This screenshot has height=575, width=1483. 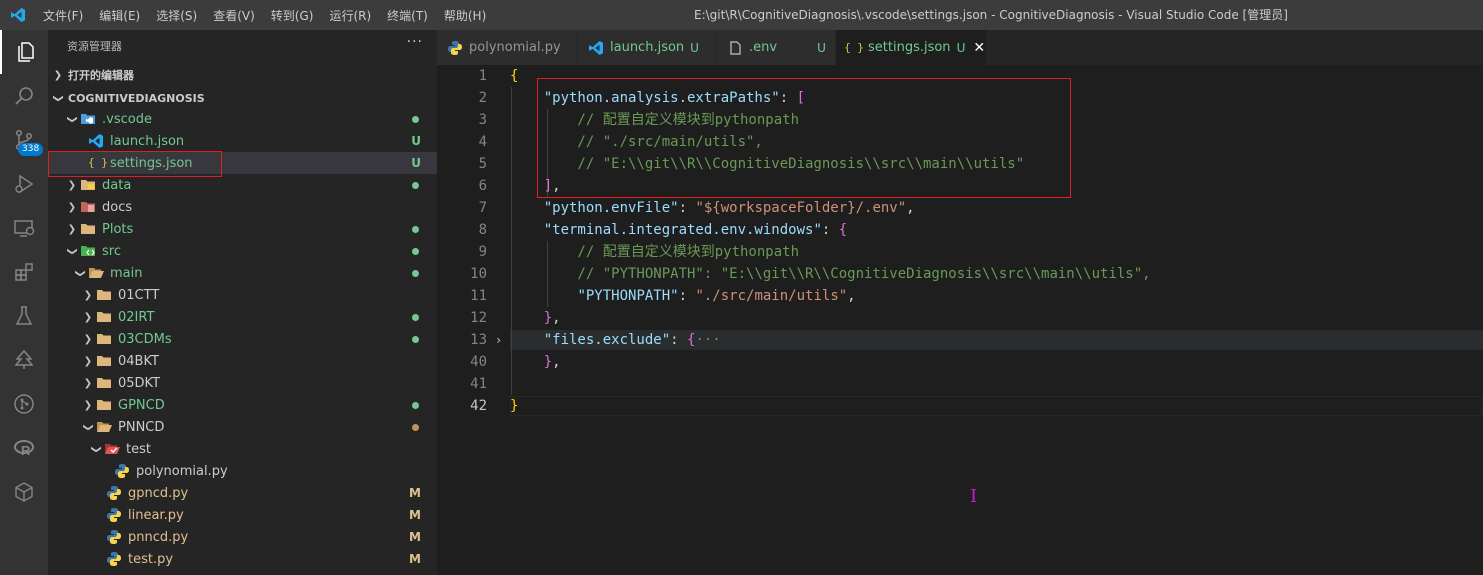 What do you see at coordinates (234, 15) in the screenshot?
I see `menu-view: 查看(V)` at bounding box center [234, 15].